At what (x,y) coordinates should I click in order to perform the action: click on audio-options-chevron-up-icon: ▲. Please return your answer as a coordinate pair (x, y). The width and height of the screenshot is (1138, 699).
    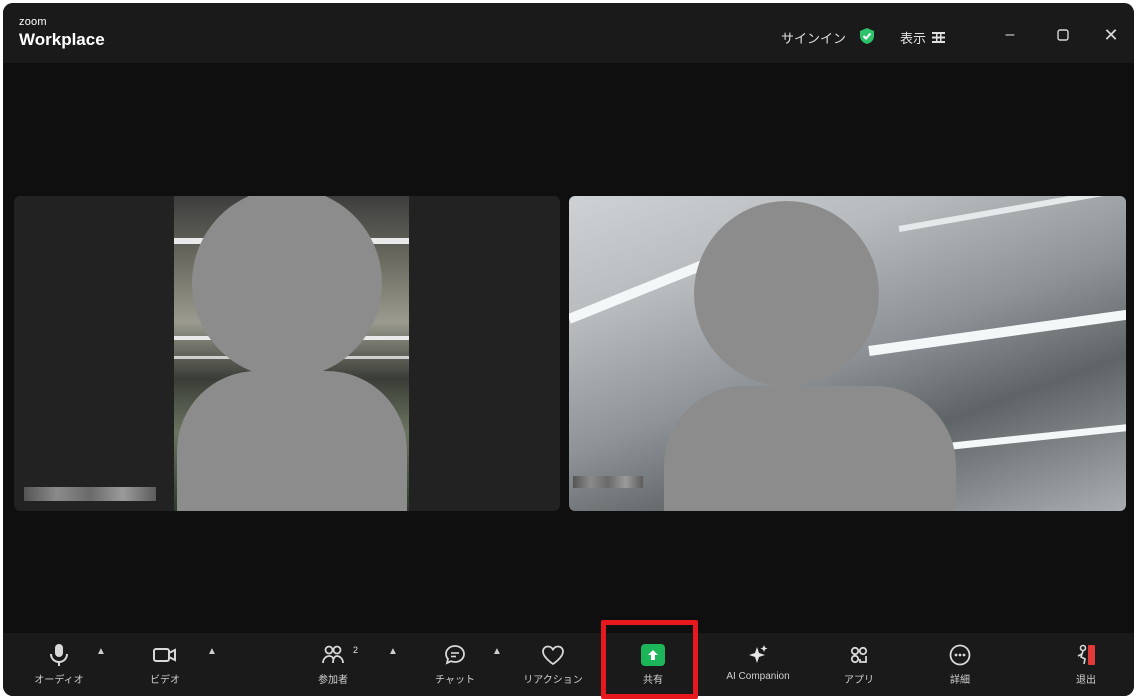
    Looking at the image, I should click on (101, 652).